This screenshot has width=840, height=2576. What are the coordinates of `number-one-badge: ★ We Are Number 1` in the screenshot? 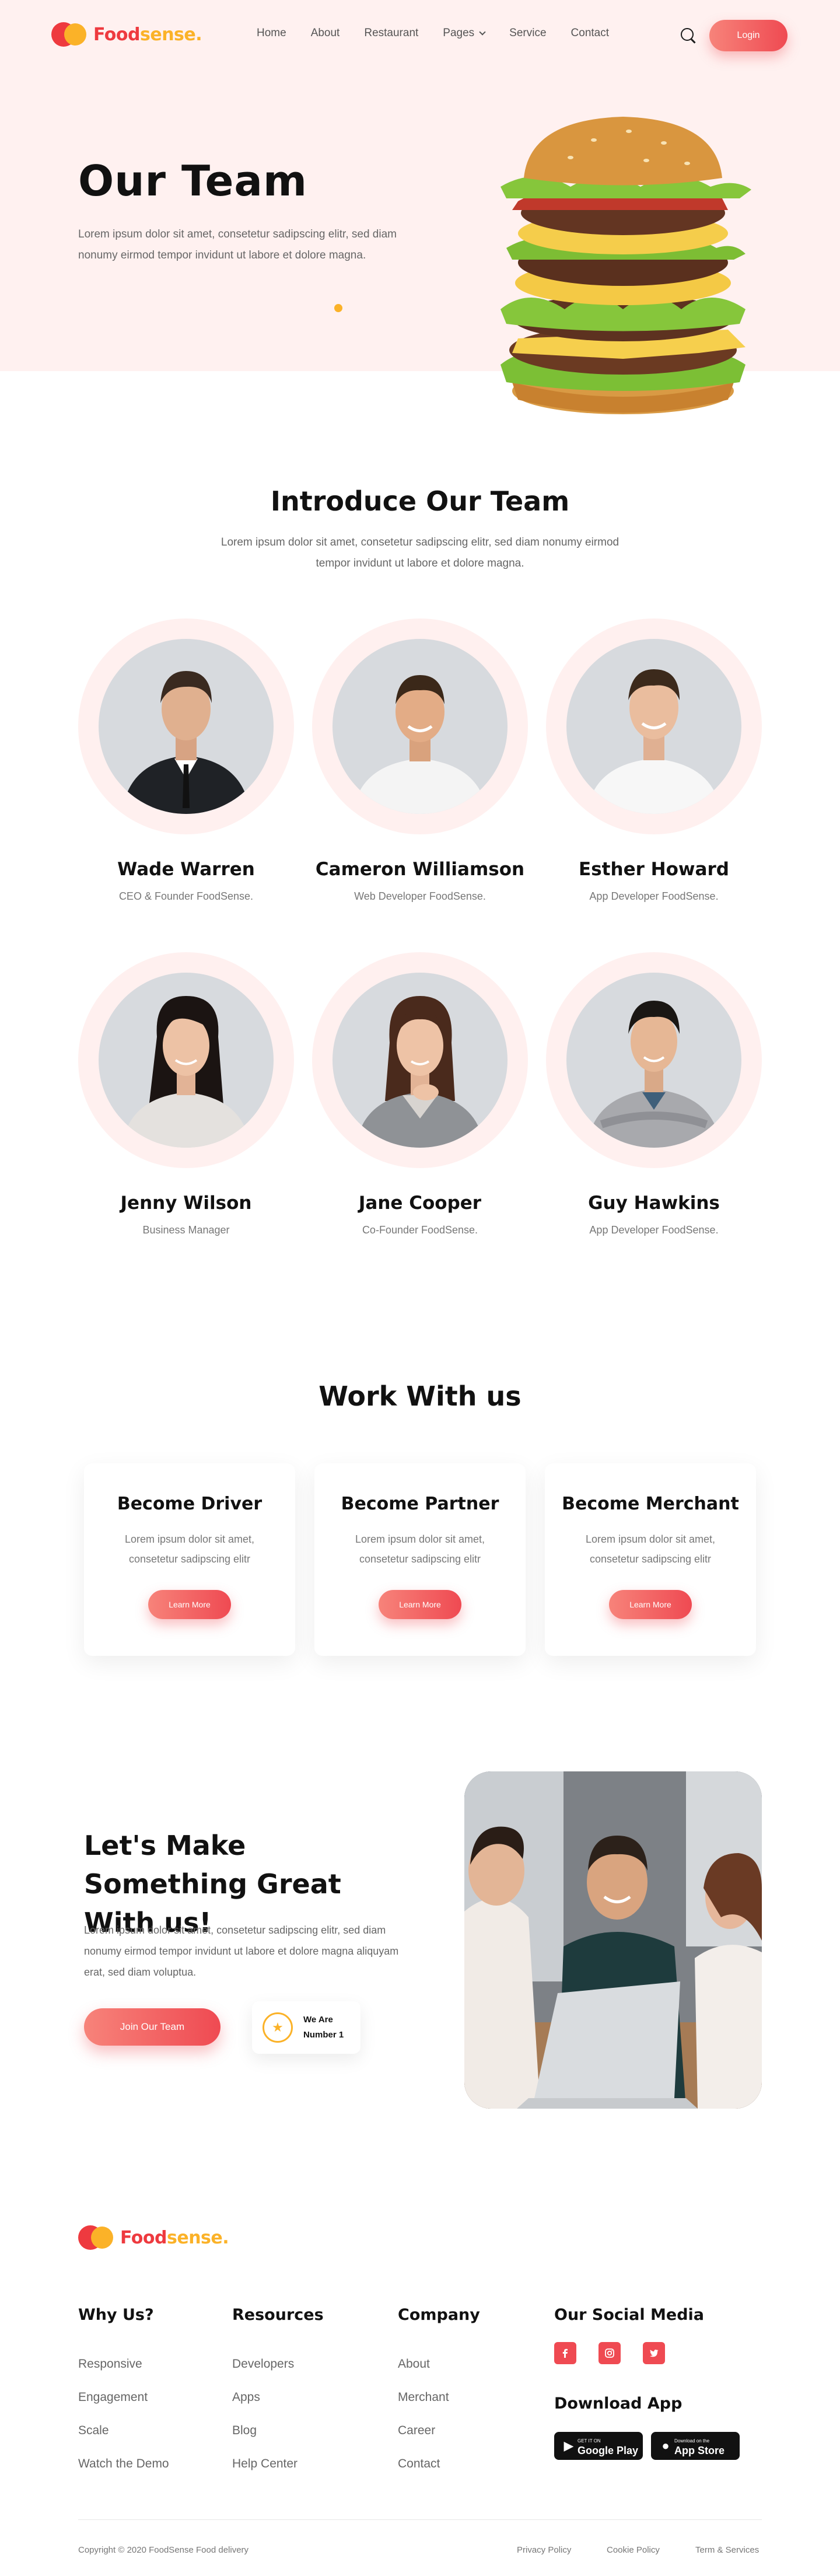 It's located at (306, 2027).